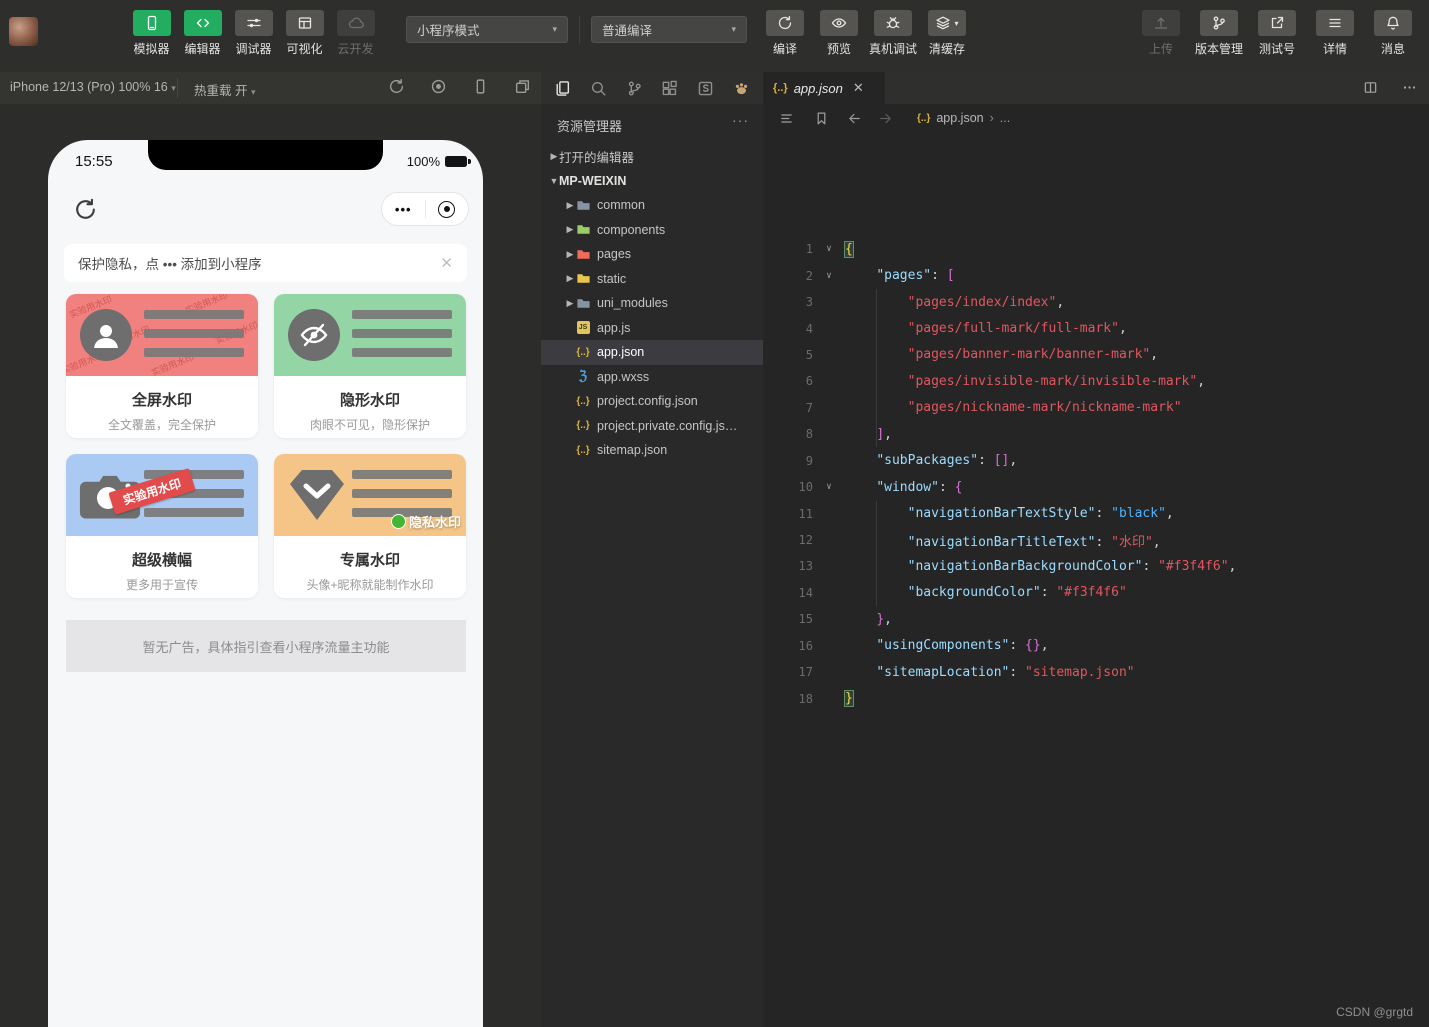 Image resolution: width=1429 pixels, height=1027 pixels. Describe the element at coordinates (669, 88) in the screenshot. I see `extensions-icon` at that location.